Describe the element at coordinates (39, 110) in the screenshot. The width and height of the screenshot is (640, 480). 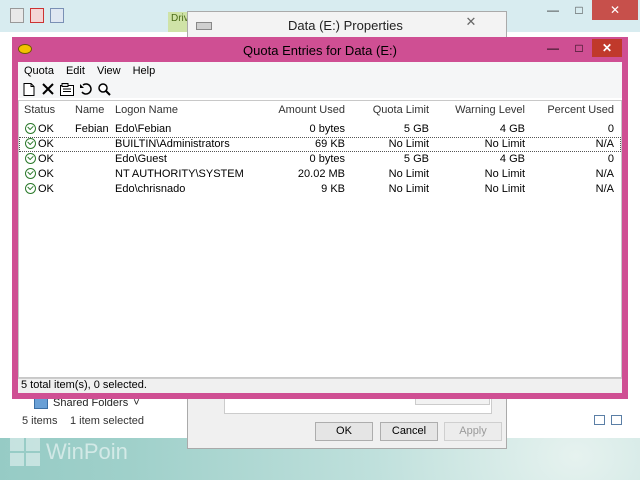
I see `column-status: Status` at that location.